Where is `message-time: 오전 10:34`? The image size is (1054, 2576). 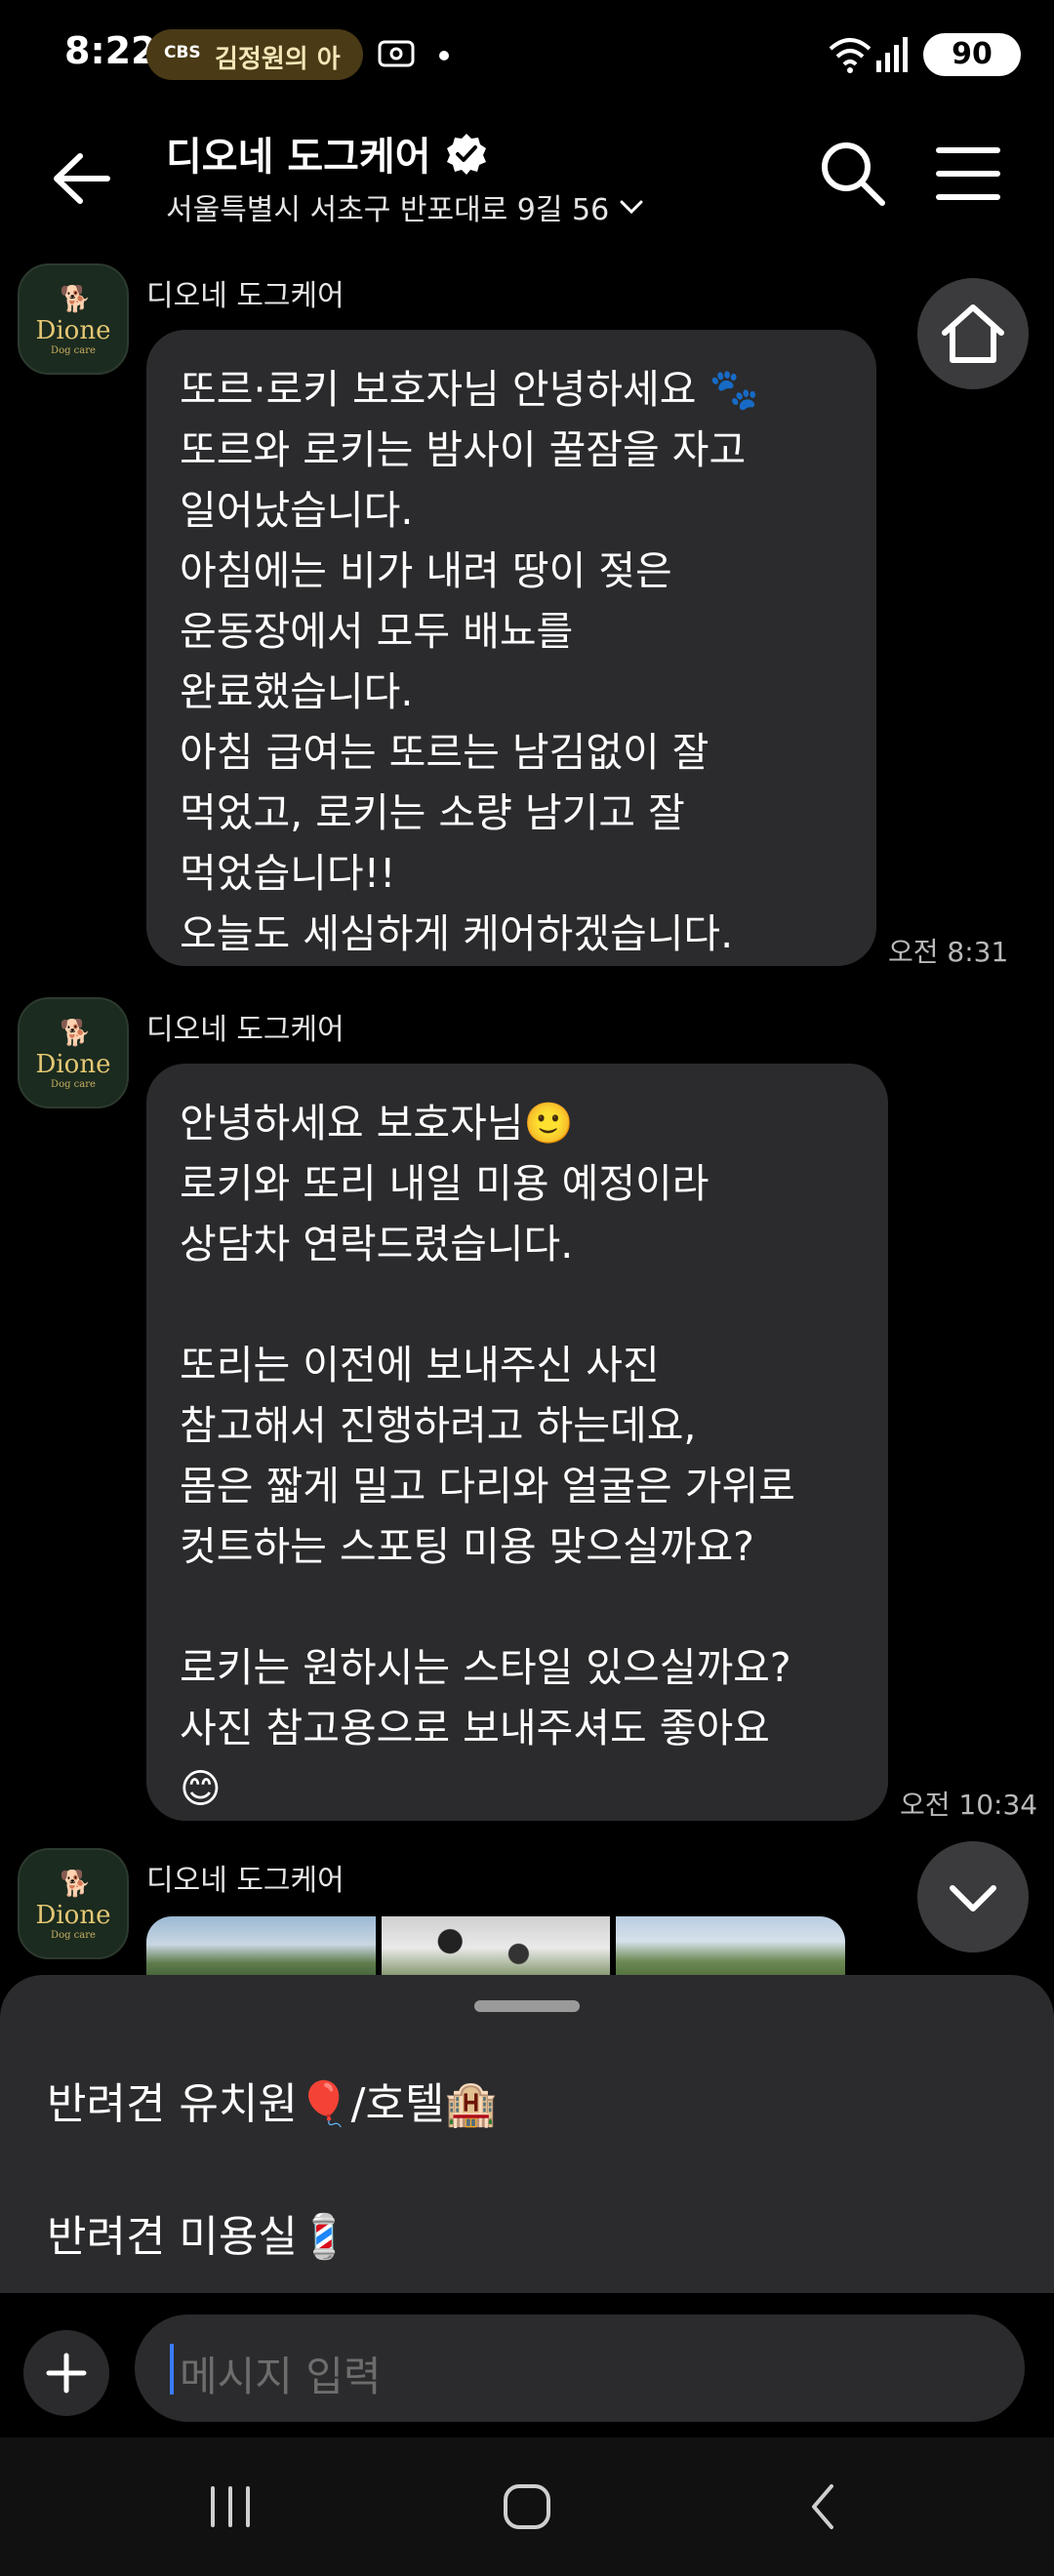 message-time: 오전 10:34 is located at coordinates (969, 1805).